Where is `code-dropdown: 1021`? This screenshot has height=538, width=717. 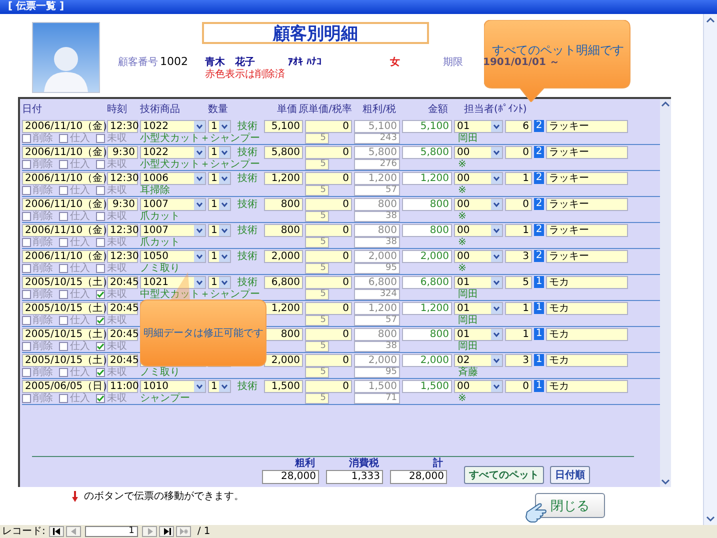 code-dropdown: 1021 is located at coordinates (173, 282).